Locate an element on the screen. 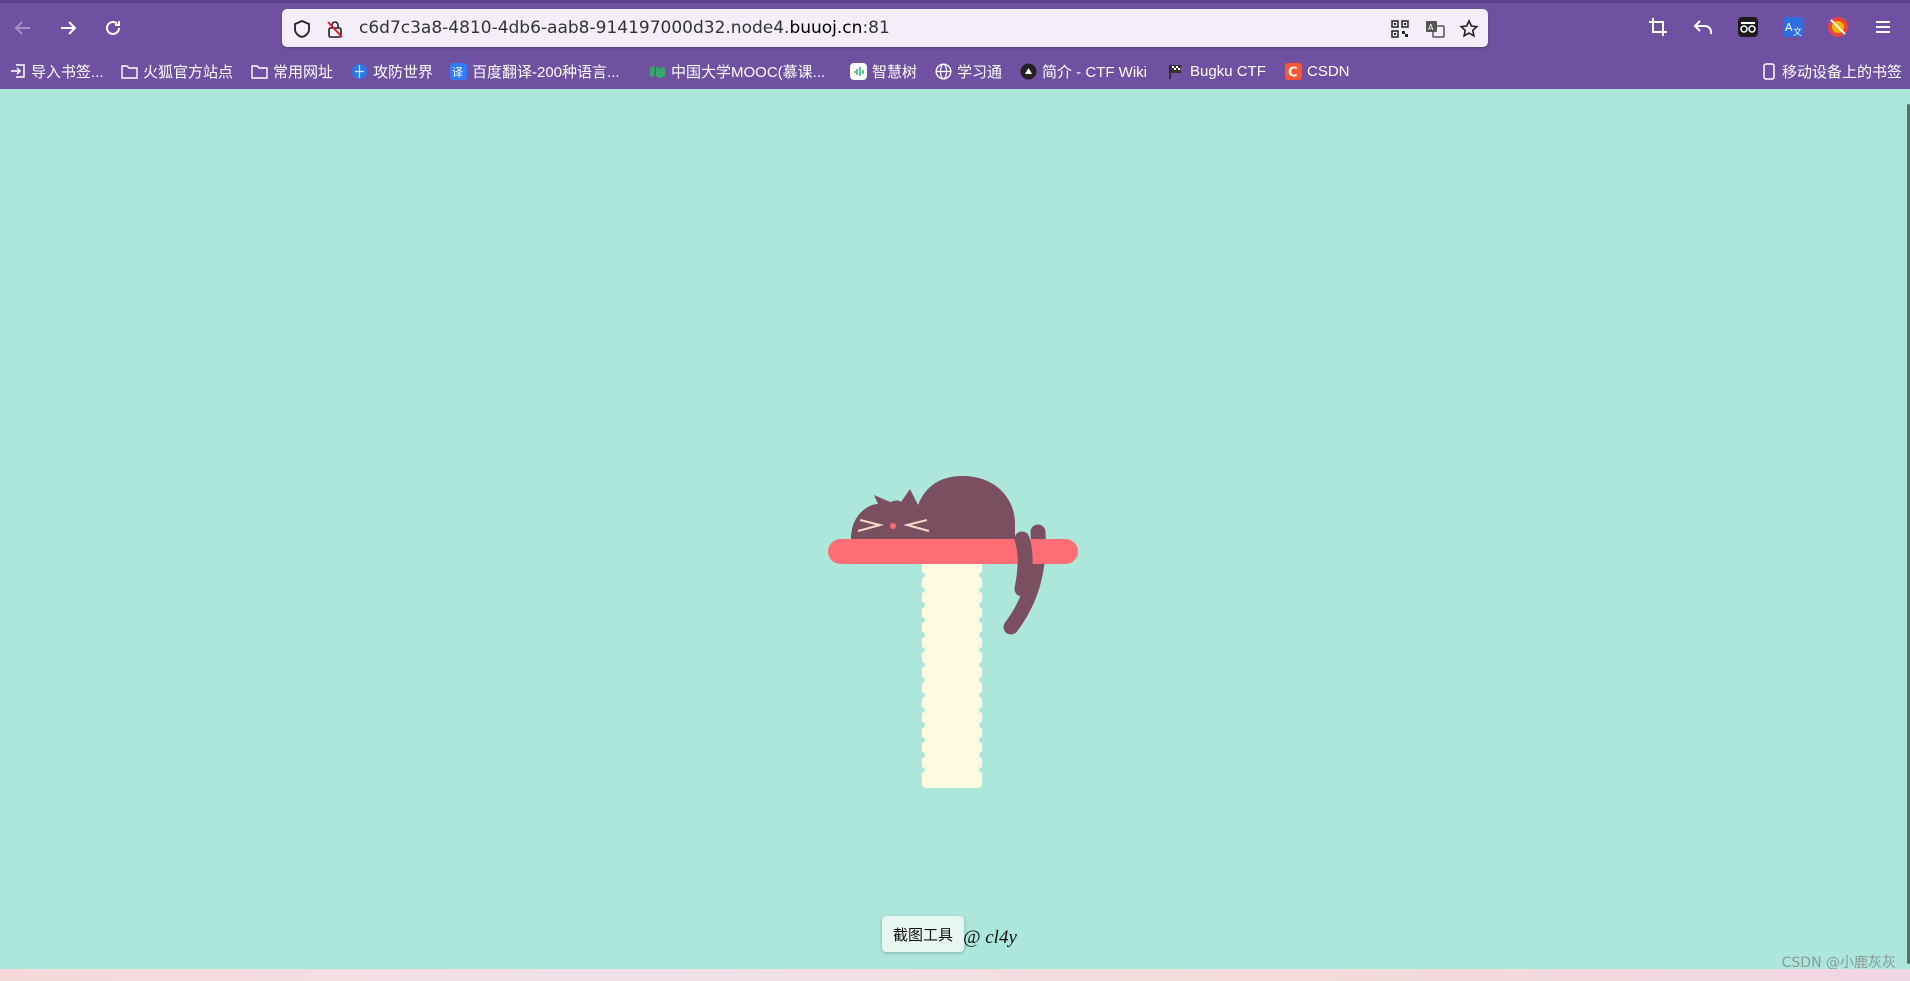  bookmark-folder: 常用网址 is located at coordinates (292, 71).